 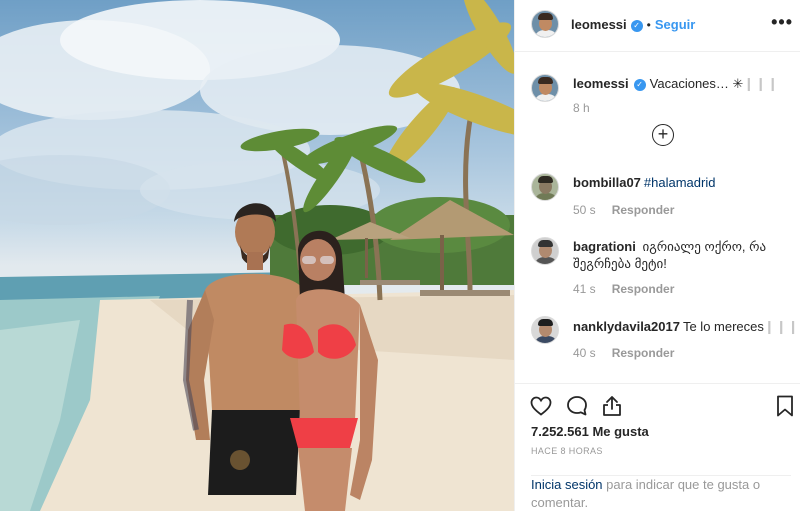 What do you see at coordinates (612, 406) in the screenshot?
I see `share-icon` at bounding box center [612, 406].